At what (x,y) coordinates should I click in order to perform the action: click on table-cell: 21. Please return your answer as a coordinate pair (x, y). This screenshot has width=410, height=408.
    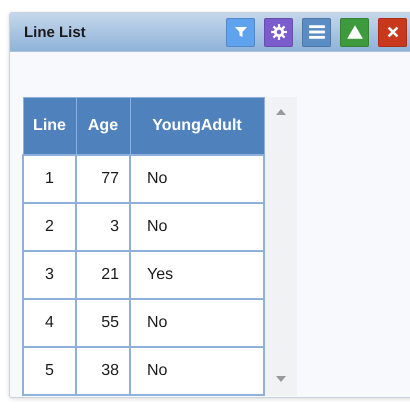
    Looking at the image, I should click on (103, 275).